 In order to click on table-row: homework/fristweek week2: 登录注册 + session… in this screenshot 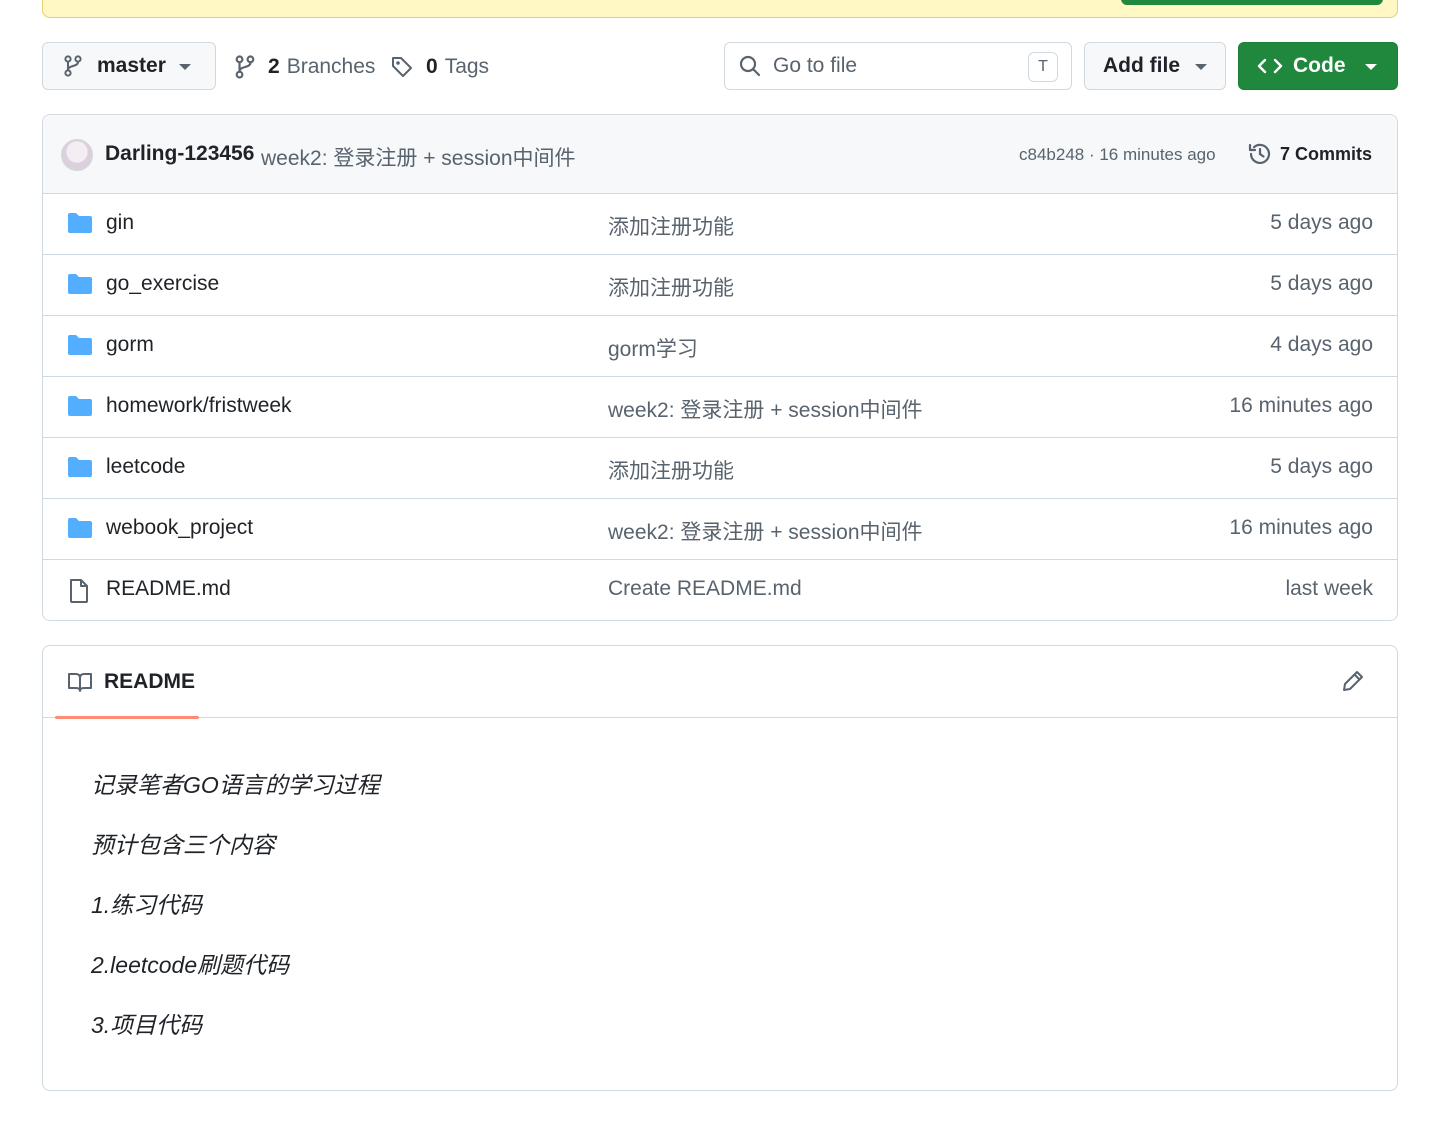, I will do `click(720, 407)`.